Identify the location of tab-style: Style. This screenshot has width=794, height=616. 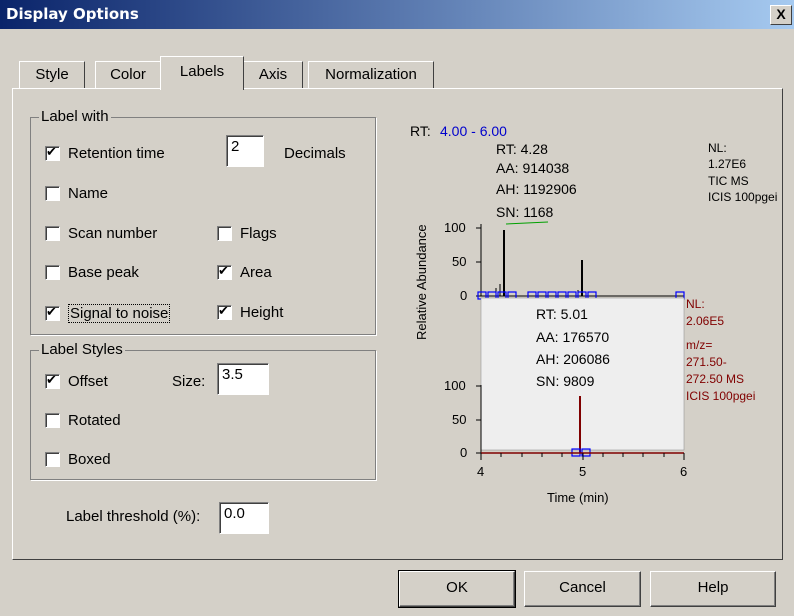
(52, 74).